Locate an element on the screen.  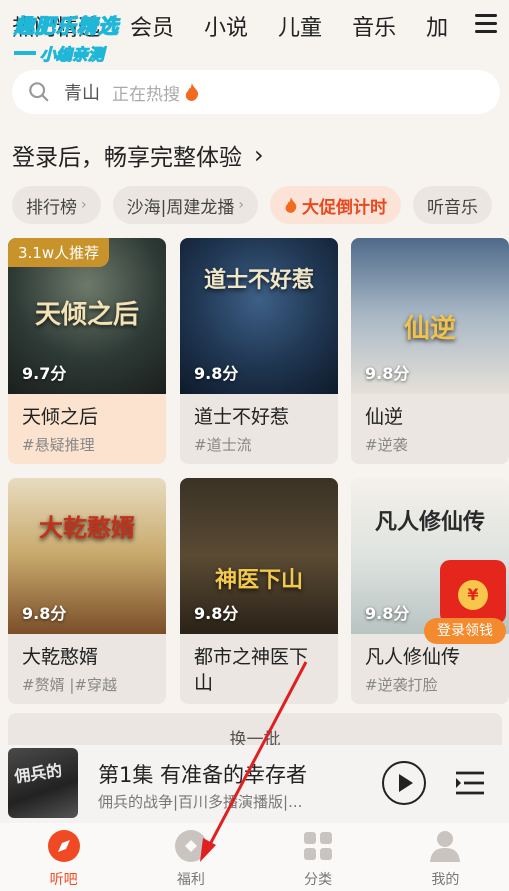
login-banner-text: 登录后，畅享完整体验 is located at coordinates (127, 158).